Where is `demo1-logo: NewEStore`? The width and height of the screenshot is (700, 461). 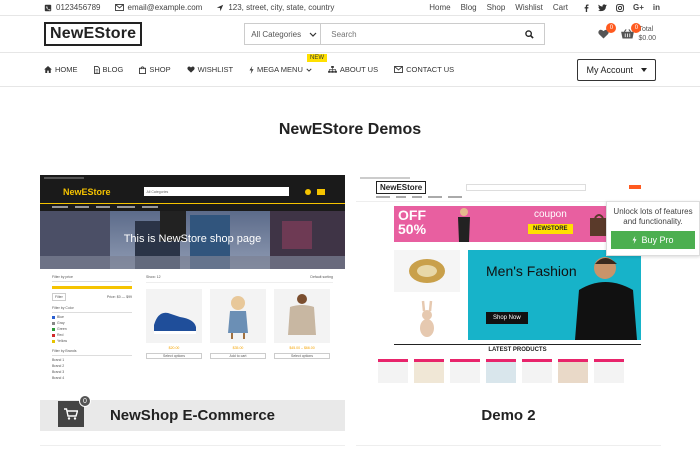 demo1-logo: NewEStore is located at coordinates (87, 191).